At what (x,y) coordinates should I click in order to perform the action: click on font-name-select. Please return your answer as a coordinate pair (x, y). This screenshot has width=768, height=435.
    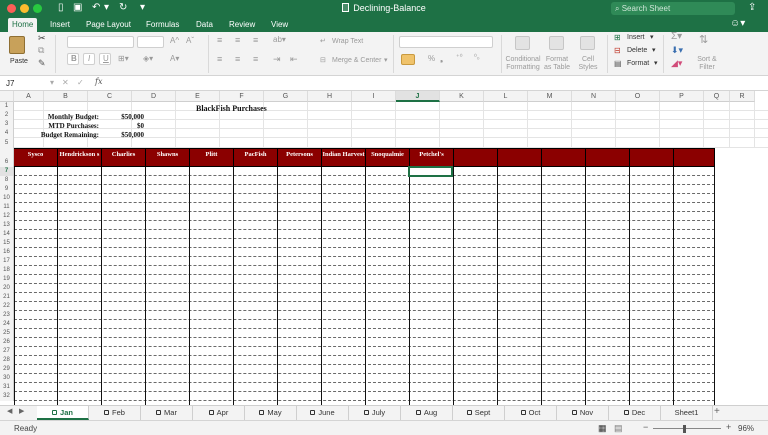
    Looking at the image, I should click on (100, 42).